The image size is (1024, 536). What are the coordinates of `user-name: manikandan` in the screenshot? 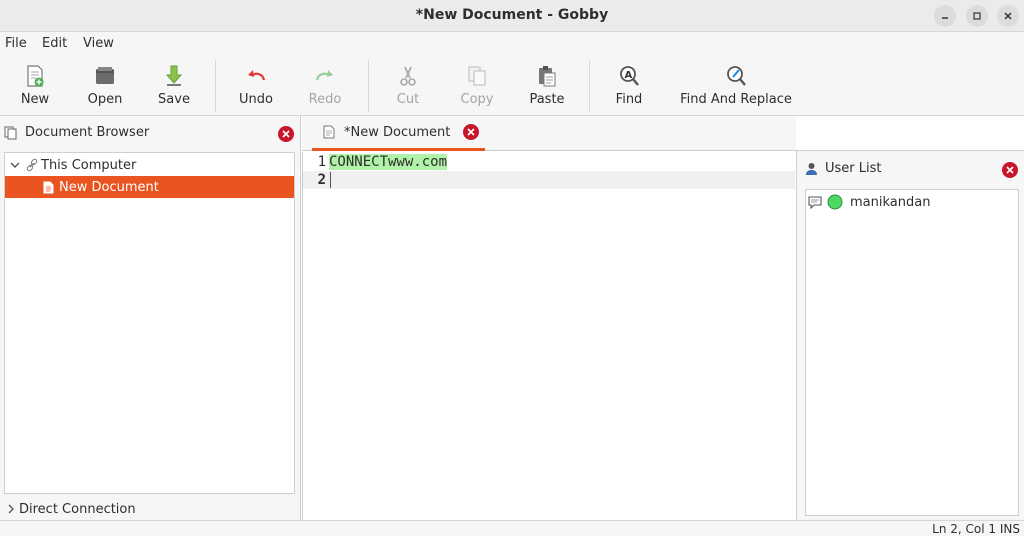 It's located at (890, 202).